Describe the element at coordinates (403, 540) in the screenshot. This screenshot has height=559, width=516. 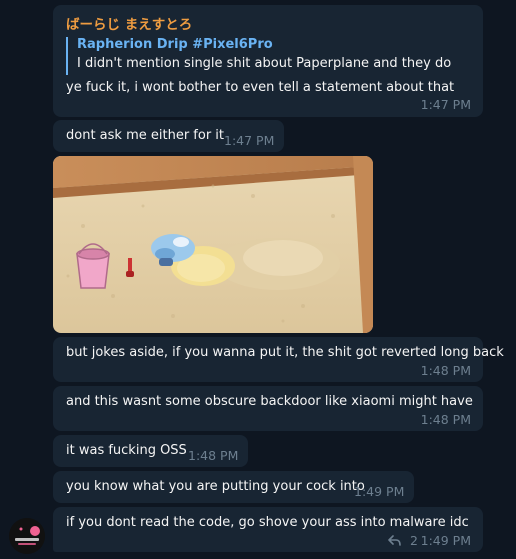
I see `replies-indicator: 2` at that location.